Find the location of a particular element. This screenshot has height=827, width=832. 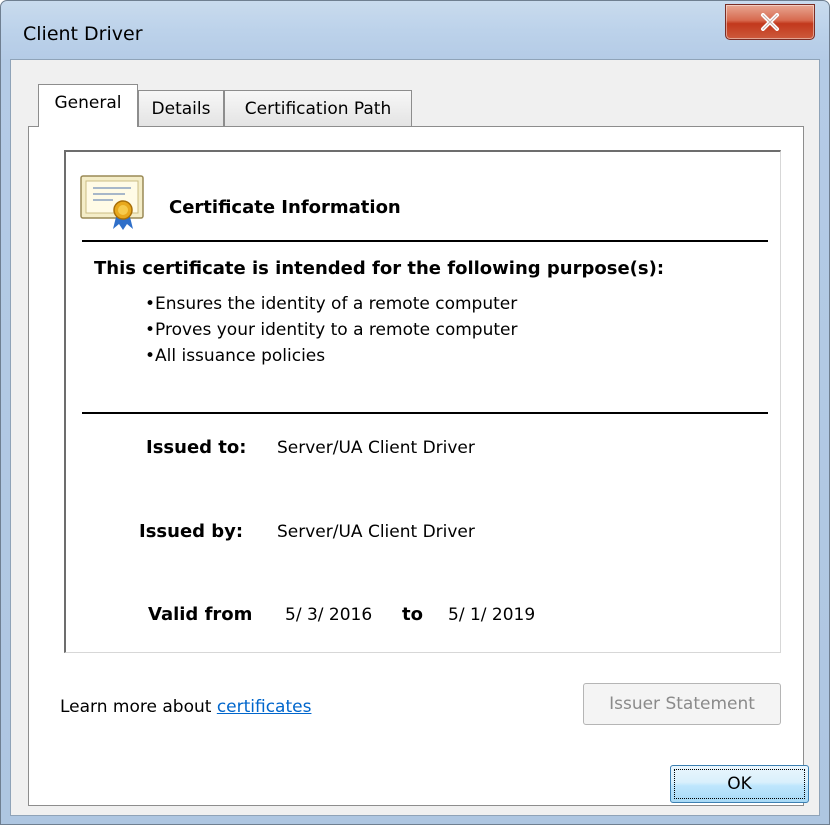

valid-from-label: Valid from is located at coordinates (200, 614).